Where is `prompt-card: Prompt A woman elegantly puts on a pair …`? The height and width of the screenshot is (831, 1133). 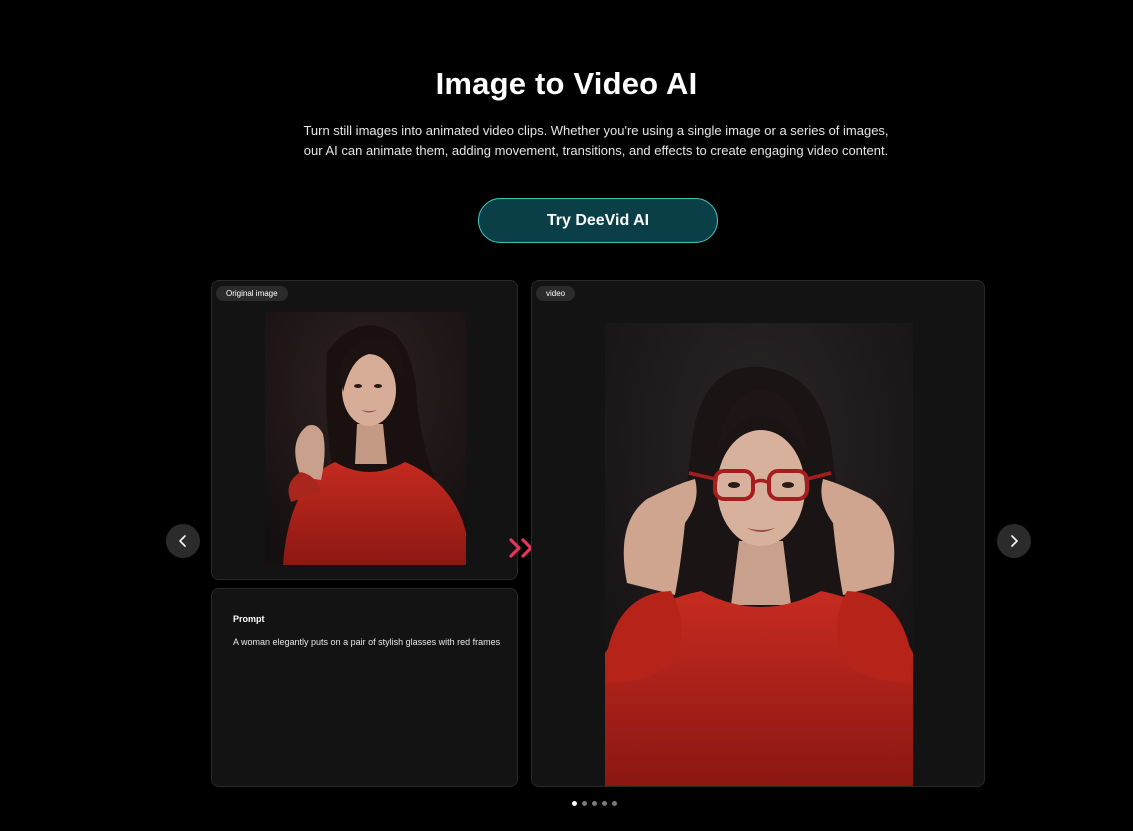
prompt-card: Prompt A woman elegantly puts on a pair … is located at coordinates (364, 687).